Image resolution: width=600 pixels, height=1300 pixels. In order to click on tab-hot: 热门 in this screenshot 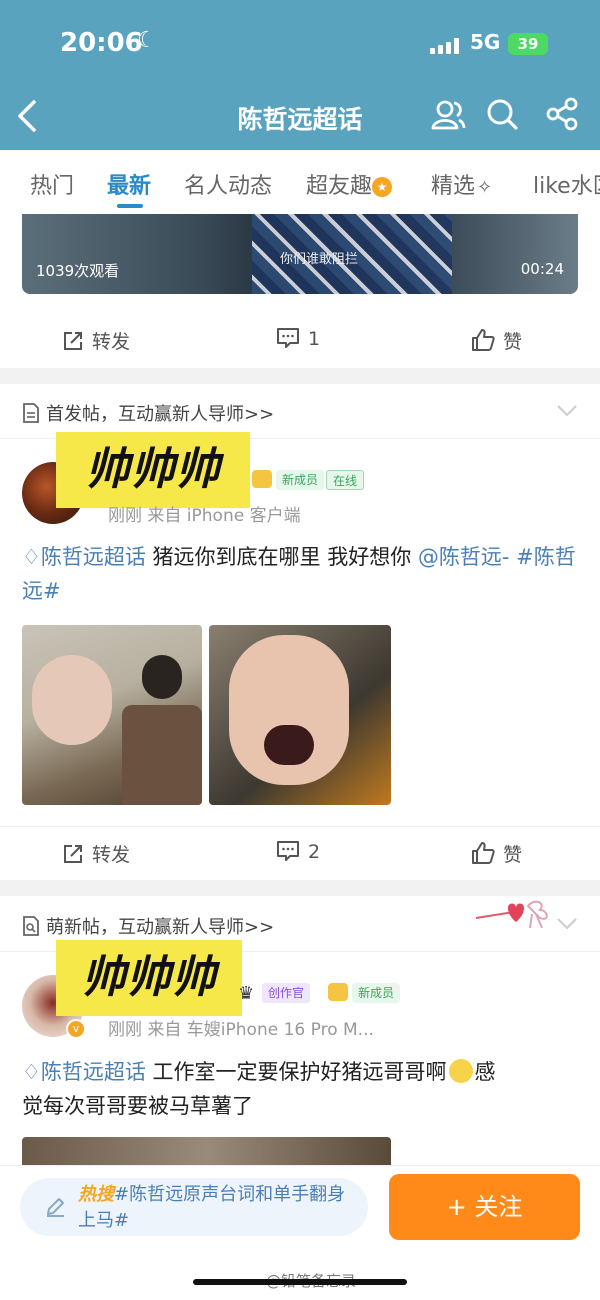, I will do `click(52, 184)`.